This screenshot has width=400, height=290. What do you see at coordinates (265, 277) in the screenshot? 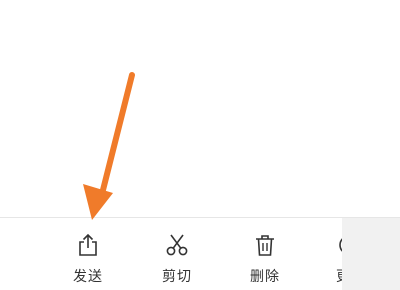
I see `delete-label: 删除` at bounding box center [265, 277].